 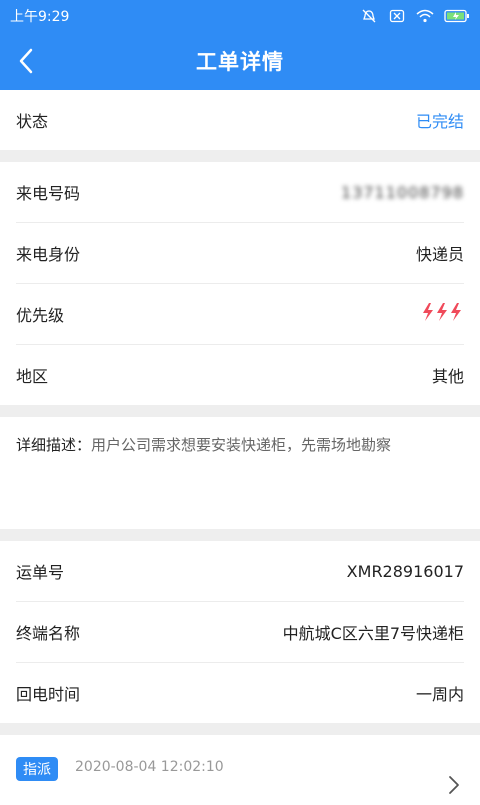 I want to click on description-card: 详细描述： 用户公司需求想要安装快递柜，先需场地勘察, so click(x=240, y=473).